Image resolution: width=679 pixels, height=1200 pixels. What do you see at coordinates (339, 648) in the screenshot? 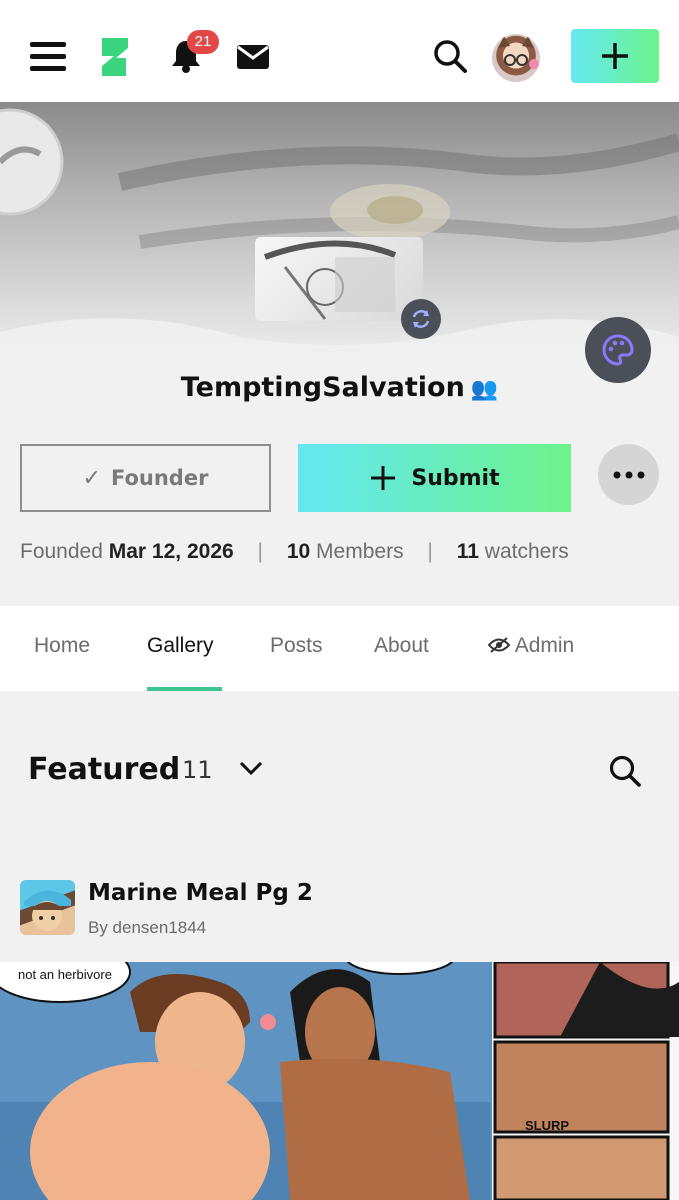
I see `group-tabs: Home Gallery Posts About Admin` at bounding box center [339, 648].